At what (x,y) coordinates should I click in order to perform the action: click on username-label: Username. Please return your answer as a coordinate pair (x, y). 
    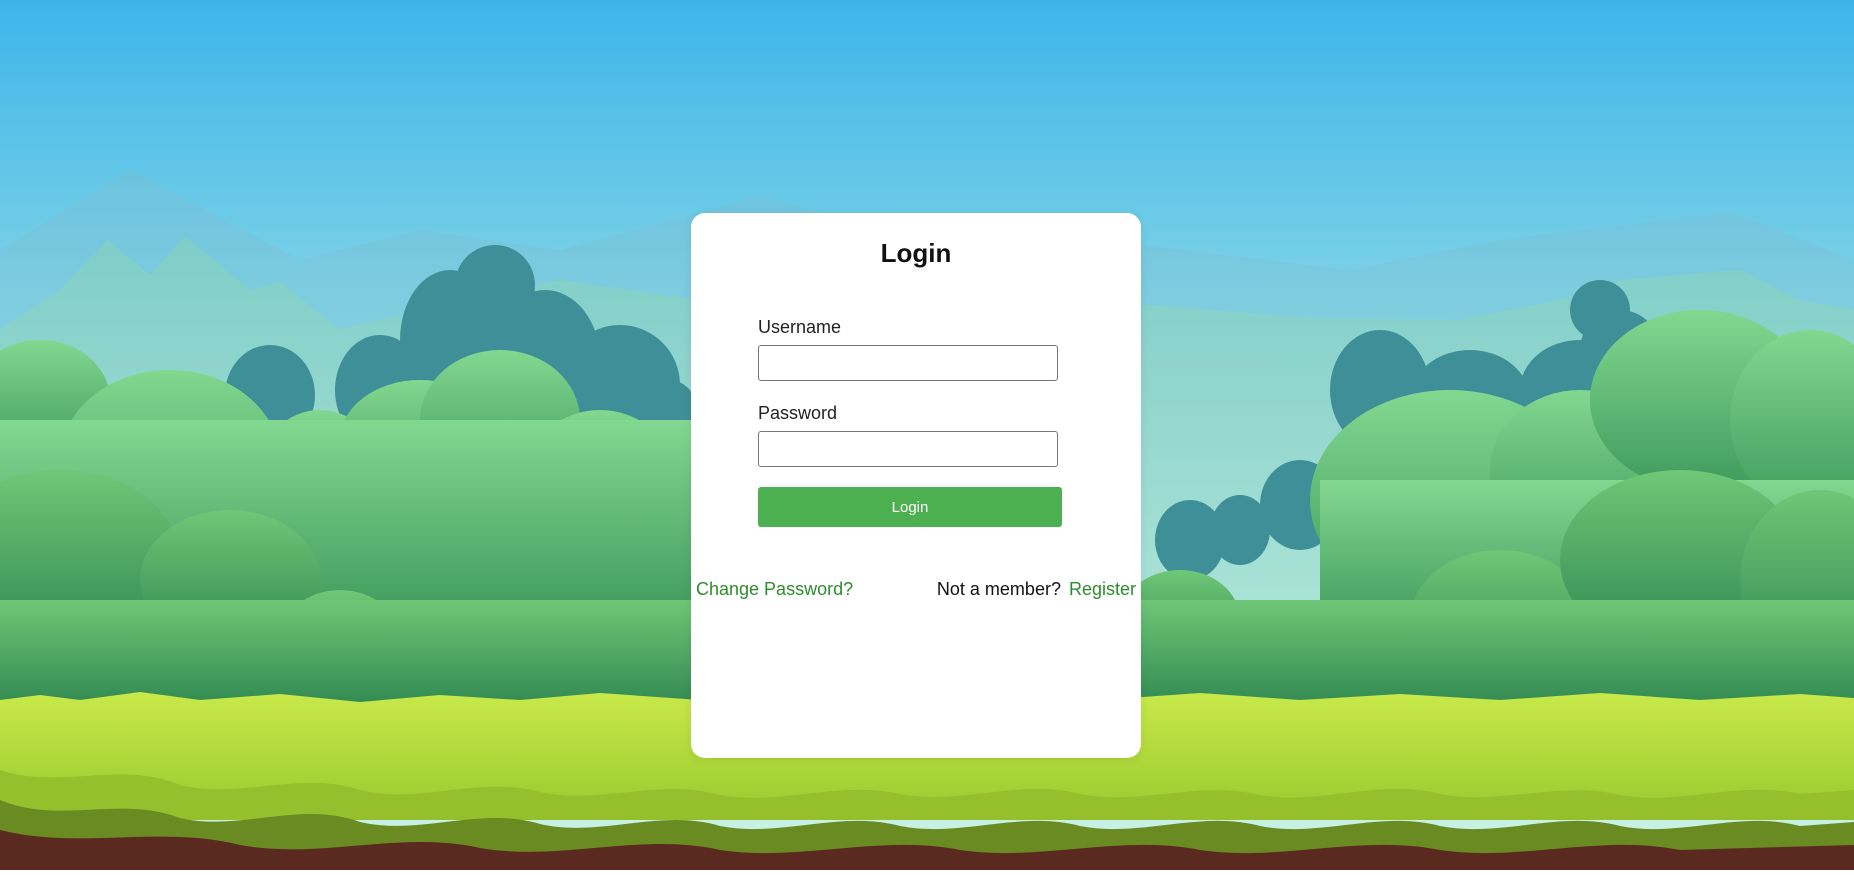
    Looking at the image, I should click on (800, 327).